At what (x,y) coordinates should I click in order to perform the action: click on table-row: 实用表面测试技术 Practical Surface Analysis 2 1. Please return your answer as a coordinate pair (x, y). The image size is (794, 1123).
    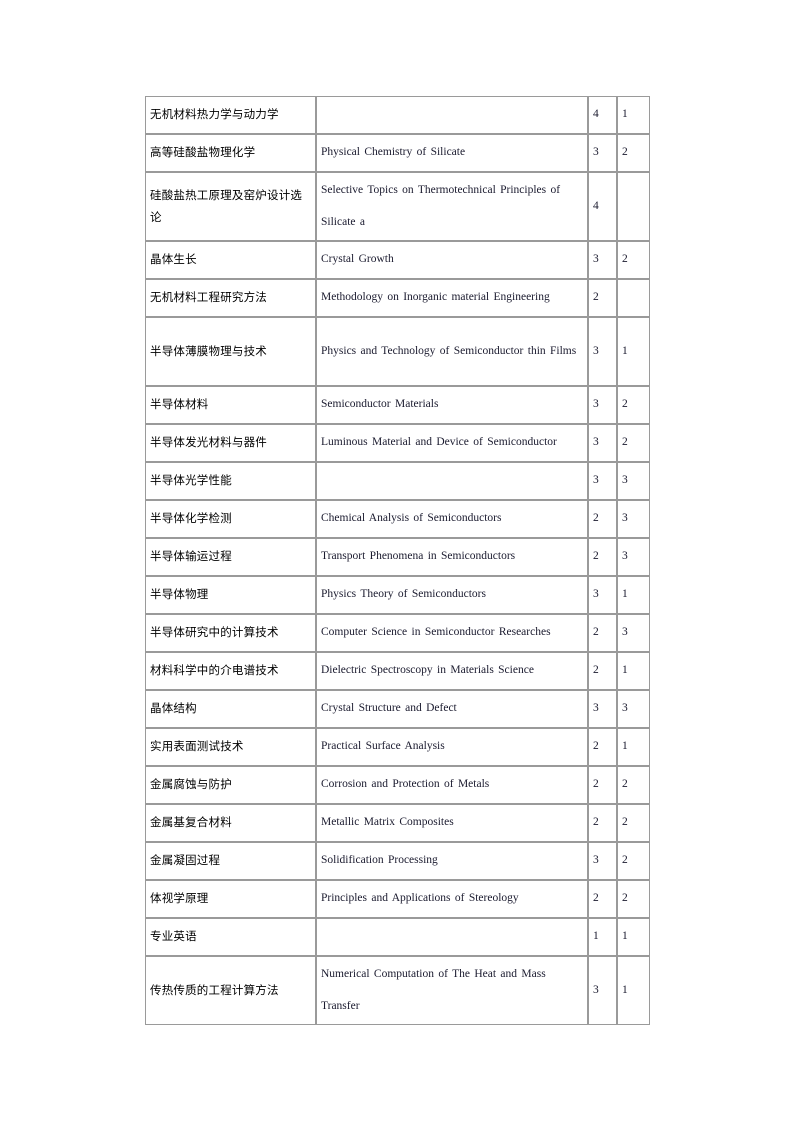
    Looking at the image, I should click on (397, 747).